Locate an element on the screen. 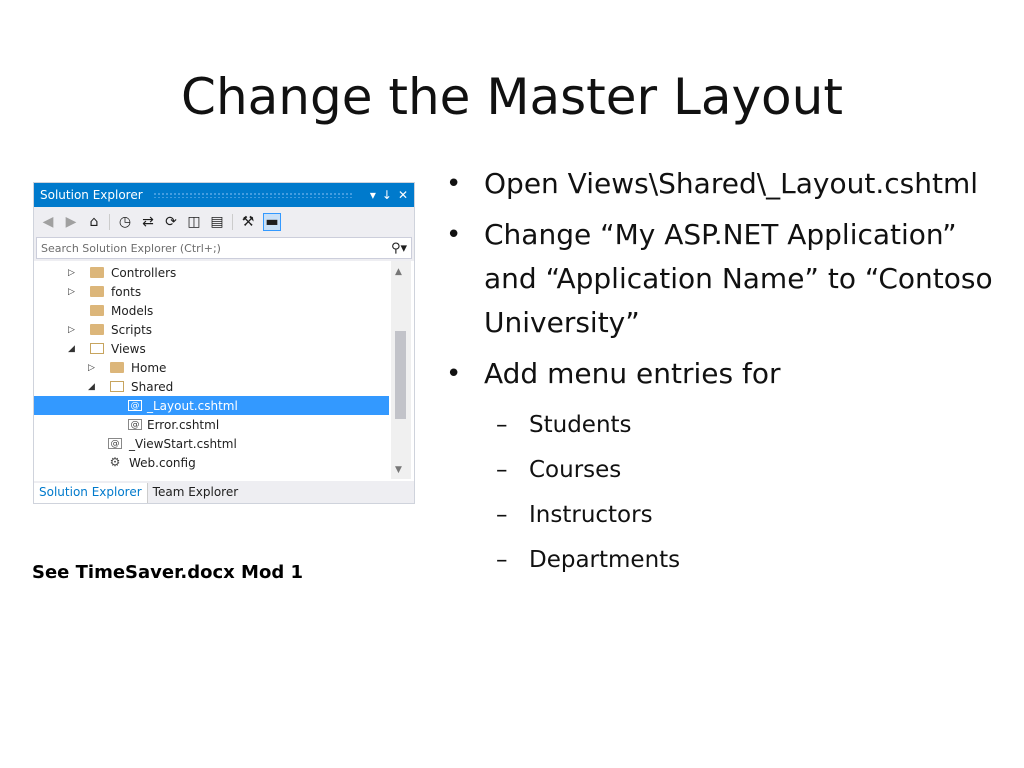 This screenshot has height=768, width=1024. title-grip is located at coordinates (253, 195).